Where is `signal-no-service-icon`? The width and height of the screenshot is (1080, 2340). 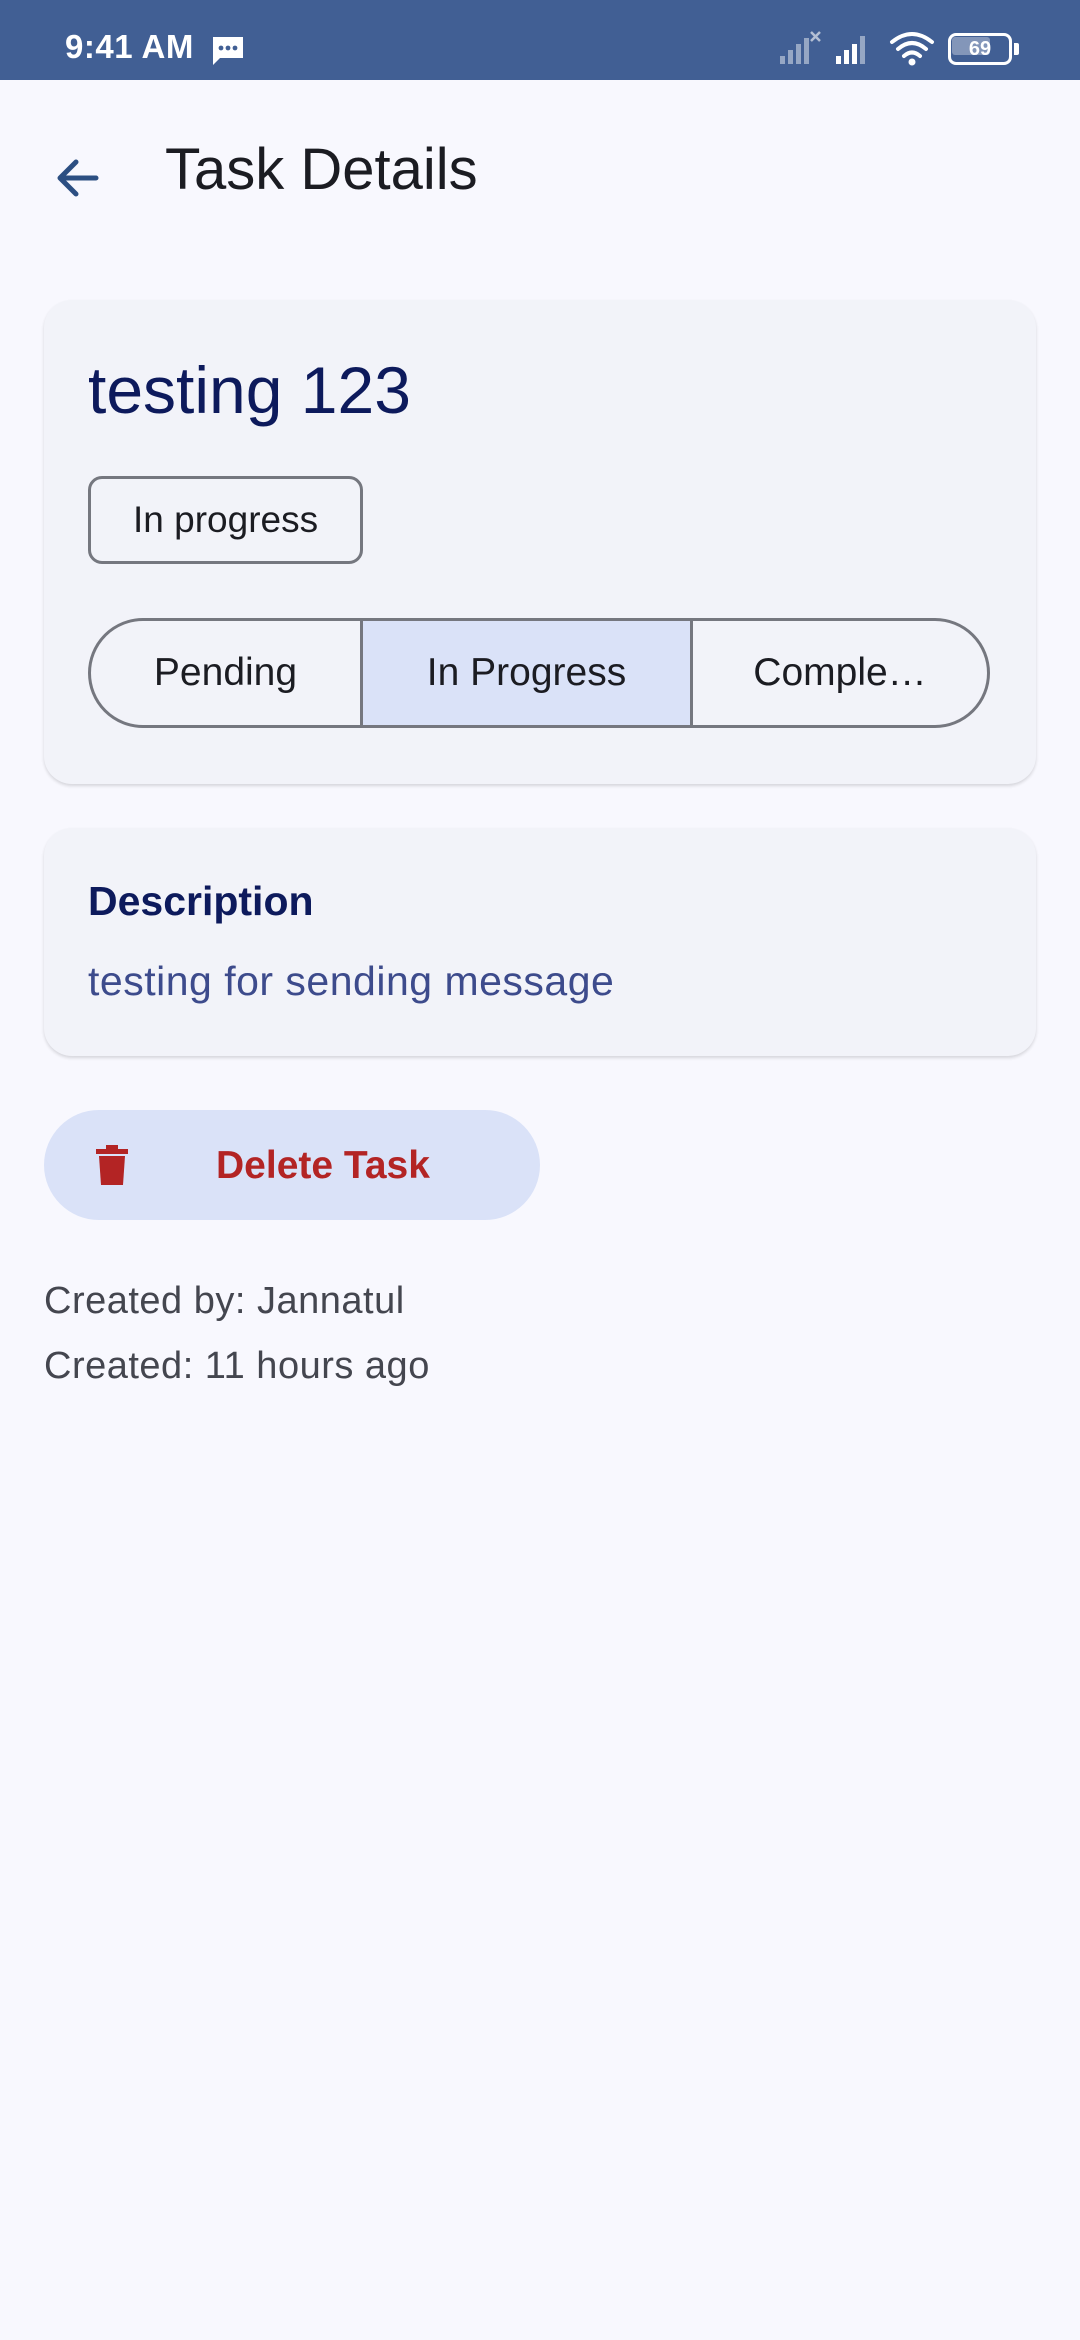 signal-no-service-icon is located at coordinates (800, 47).